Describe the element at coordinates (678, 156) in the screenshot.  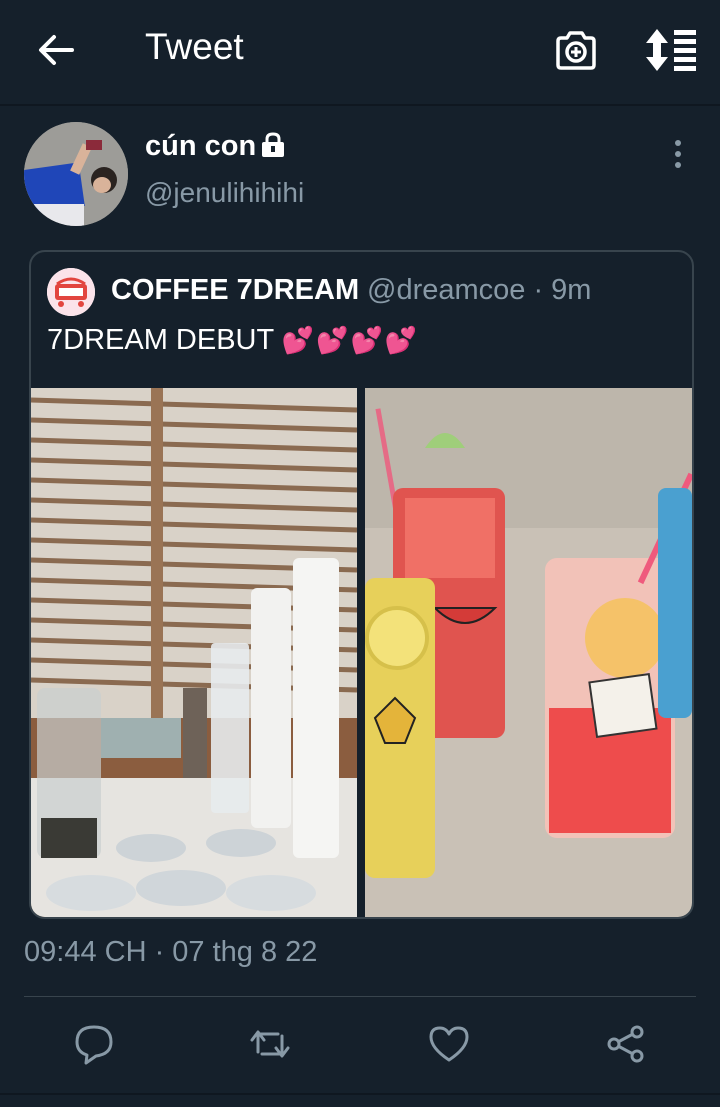
I see `vertical-dots-icon` at that location.